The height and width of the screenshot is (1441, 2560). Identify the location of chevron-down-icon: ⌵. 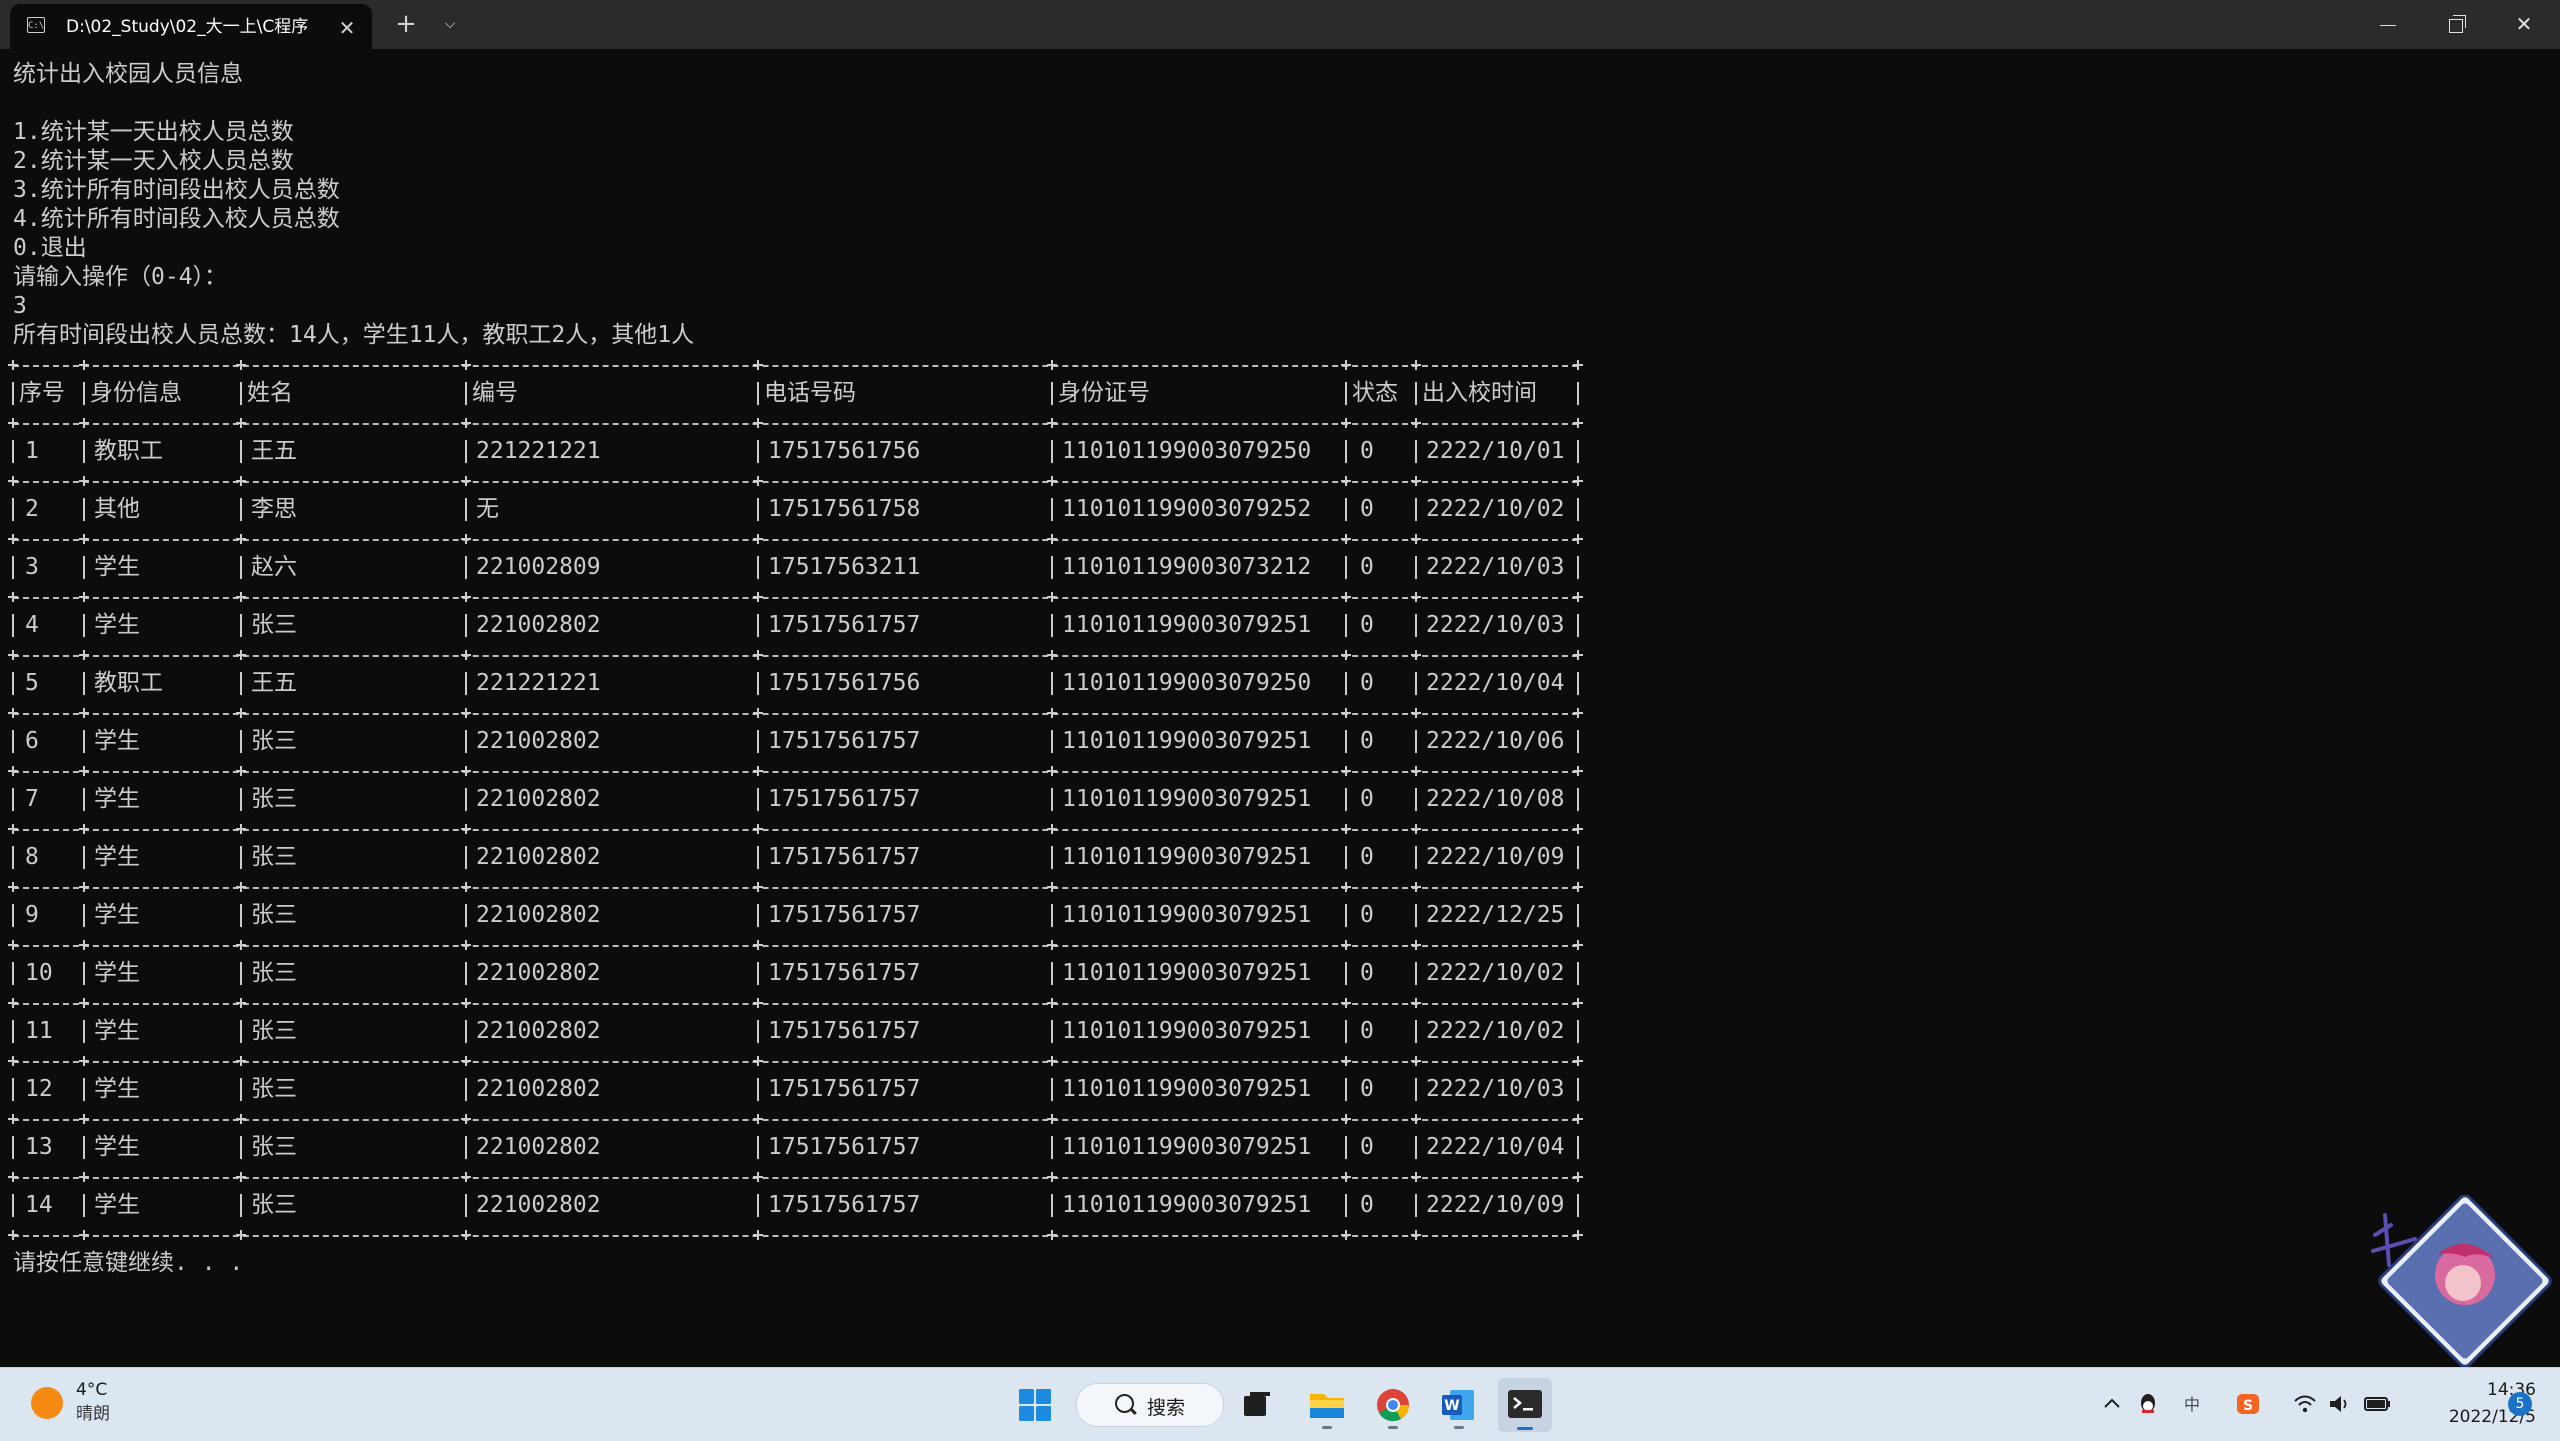
(450, 24).